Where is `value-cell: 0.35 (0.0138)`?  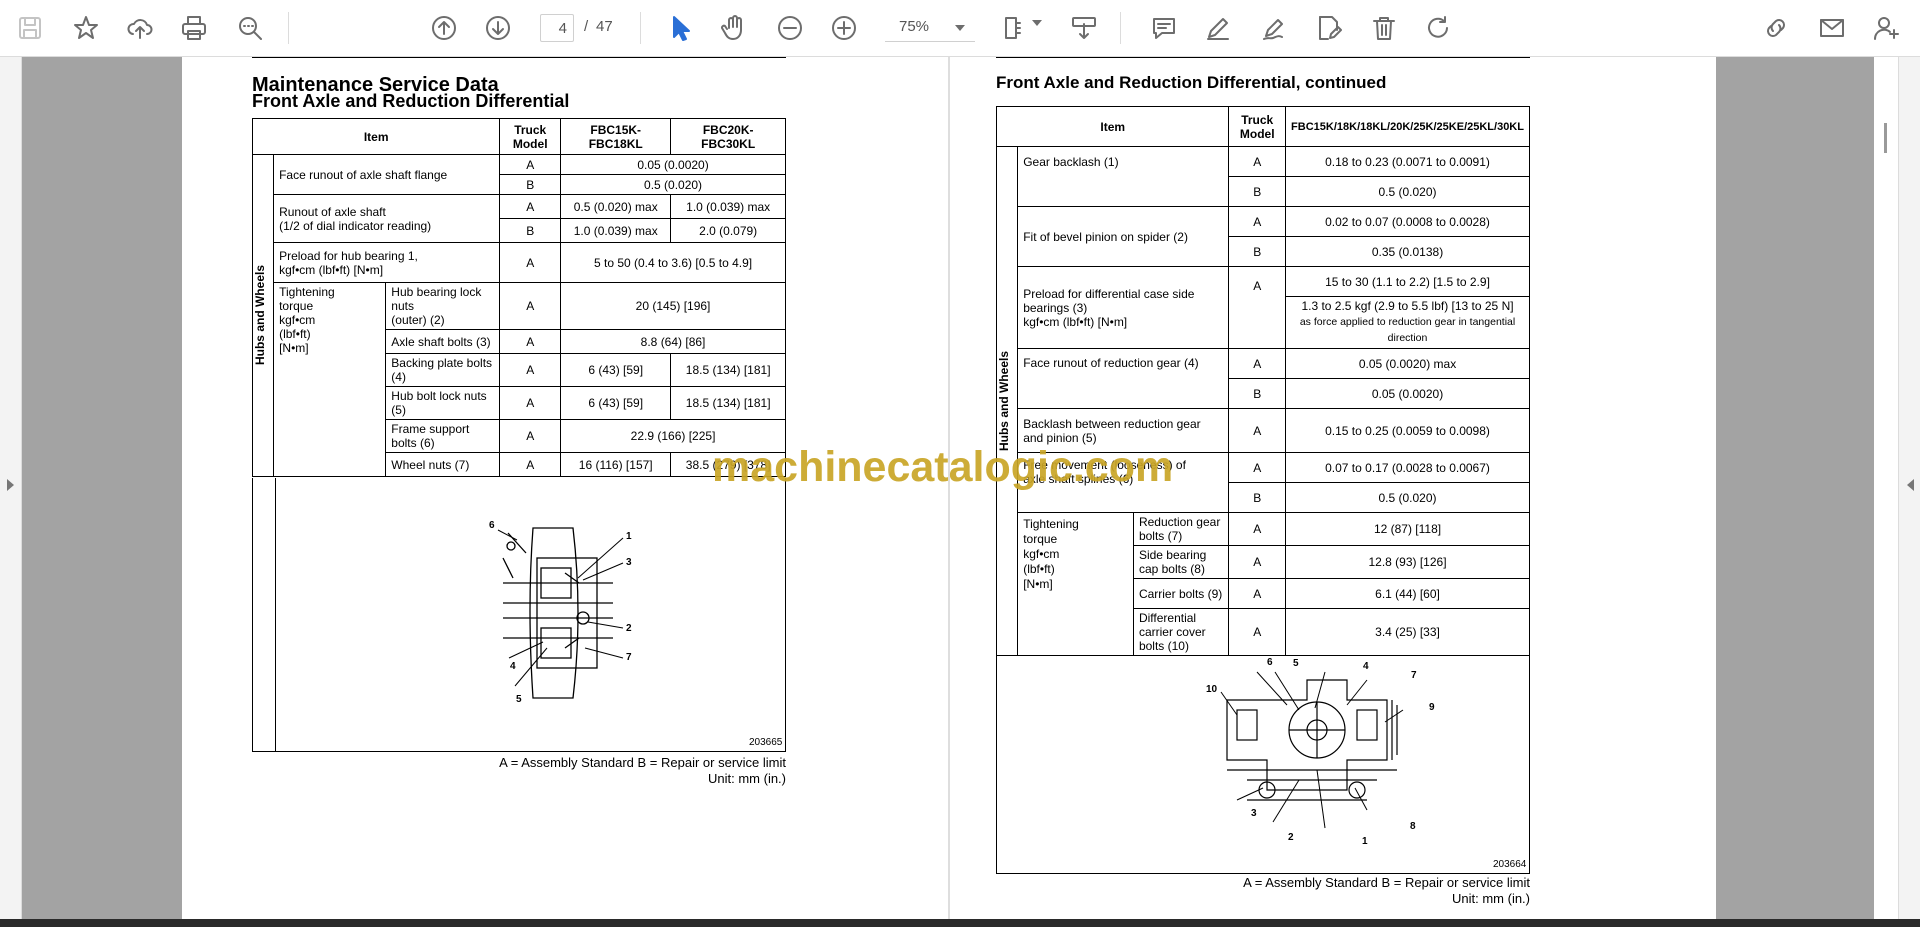 value-cell: 0.35 (0.0138) is located at coordinates (1407, 251).